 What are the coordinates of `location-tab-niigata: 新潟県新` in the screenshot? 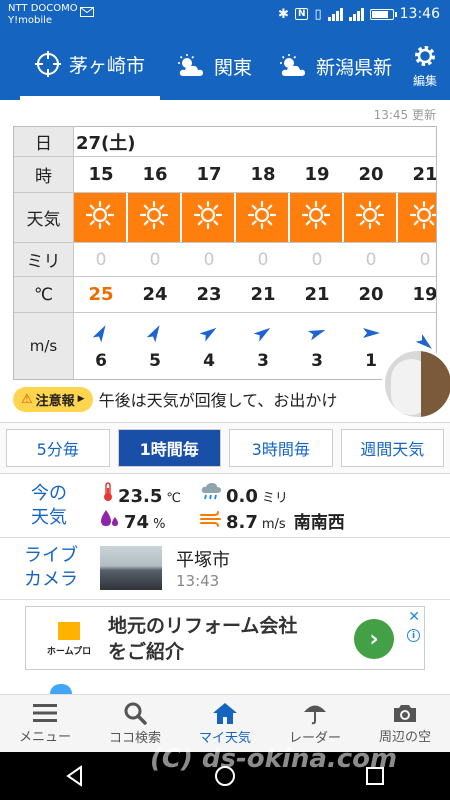 It's located at (335, 66).